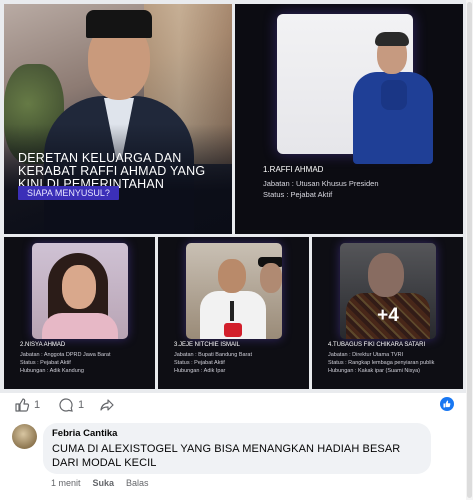 This screenshot has height=500, width=473. I want to click on card-position: Jabatan : Utusan Khusus Presiden, so click(321, 183).